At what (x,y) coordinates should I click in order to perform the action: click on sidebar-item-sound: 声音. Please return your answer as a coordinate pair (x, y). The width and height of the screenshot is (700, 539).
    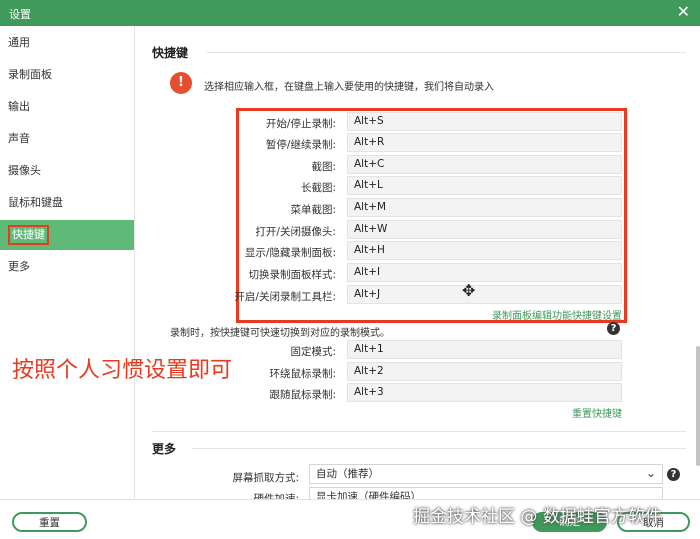
    Looking at the image, I should click on (67, 139).